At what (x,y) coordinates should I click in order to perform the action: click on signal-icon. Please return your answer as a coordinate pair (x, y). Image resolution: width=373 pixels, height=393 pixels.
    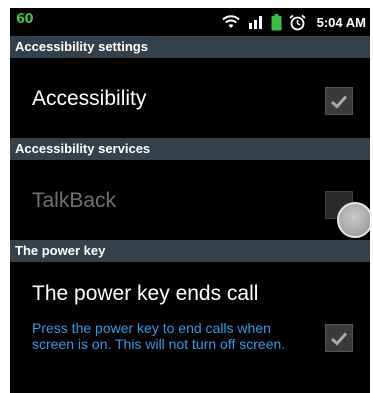
    Looking at the image, I should click on (256, 22).